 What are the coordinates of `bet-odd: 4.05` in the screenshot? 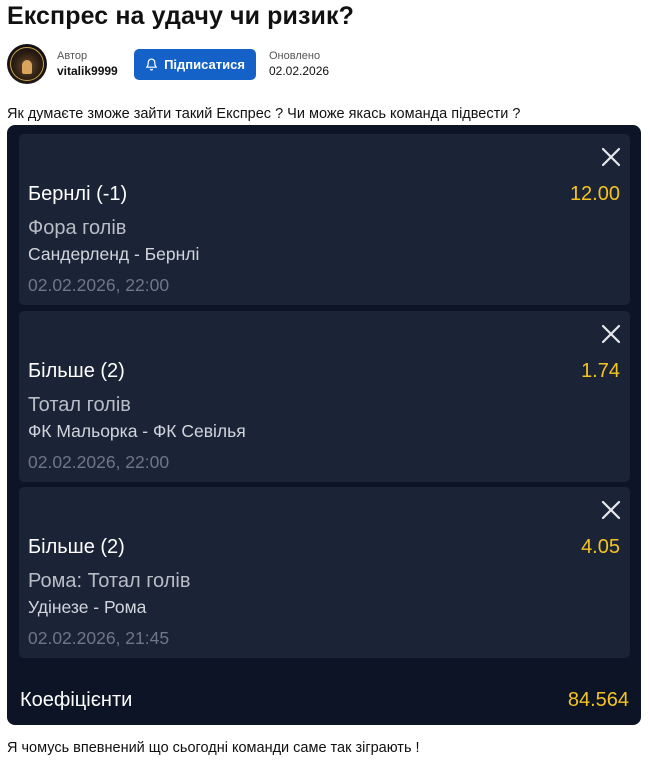 It's located at (600, 547).